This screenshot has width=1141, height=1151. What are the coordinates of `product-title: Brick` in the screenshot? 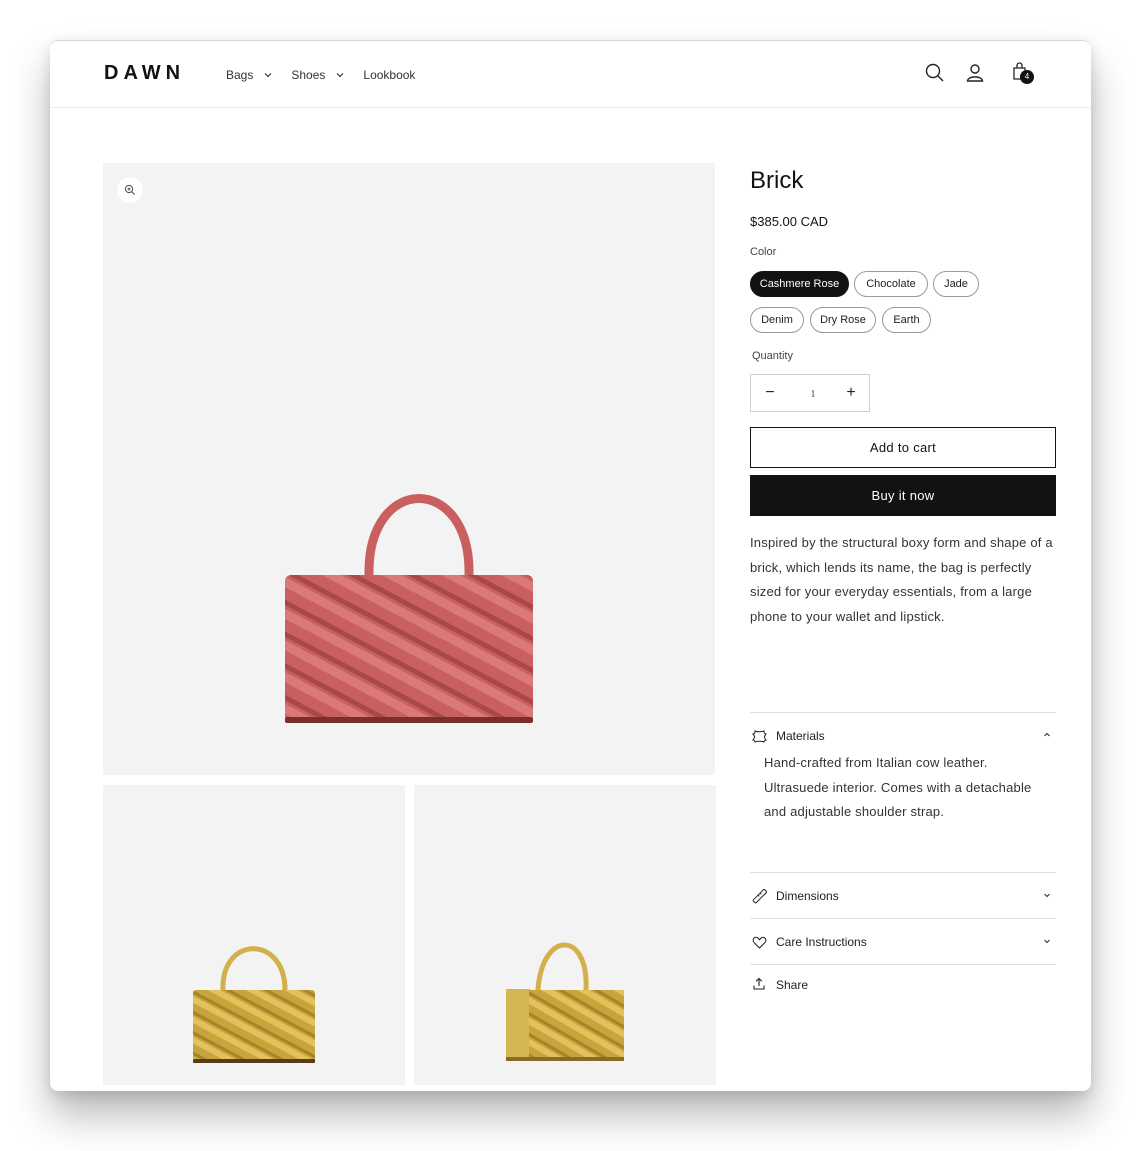 It's located at (777, 180).